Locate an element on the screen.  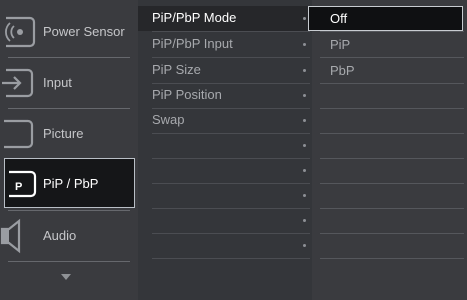
menu-label-pip-pbp: PiP / PbP is located at coordinates (71, 183).